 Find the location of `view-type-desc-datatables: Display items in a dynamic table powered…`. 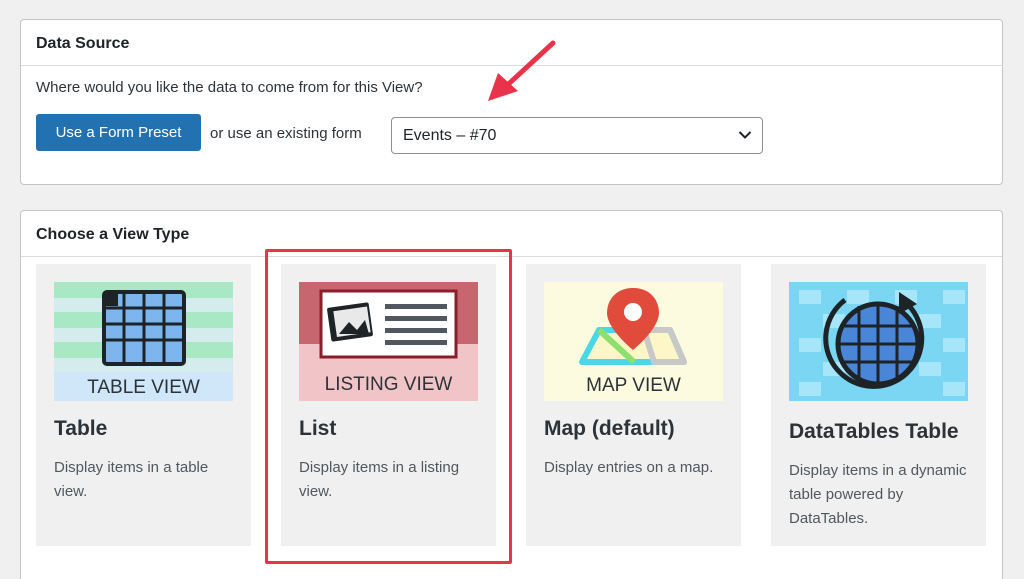

view-type-desc-datatables: Display items in a dynamic table powered… is located at coordinates (878, 494).